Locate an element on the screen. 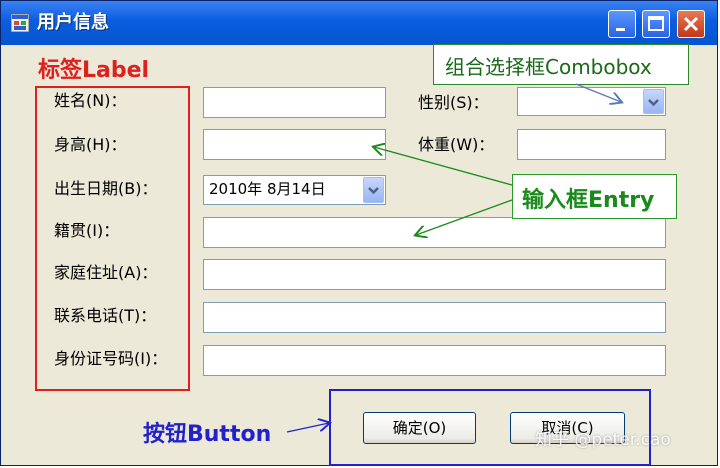  button-arrow is located at coordinates (307, 428).